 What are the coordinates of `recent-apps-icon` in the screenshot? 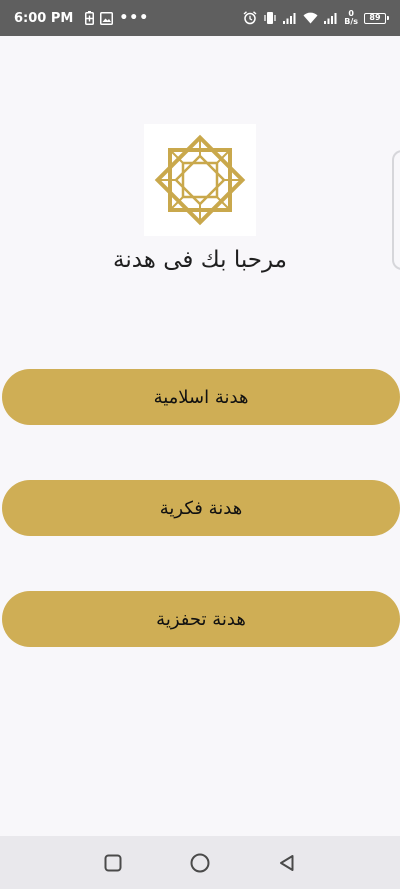 It's located at (113, 862).